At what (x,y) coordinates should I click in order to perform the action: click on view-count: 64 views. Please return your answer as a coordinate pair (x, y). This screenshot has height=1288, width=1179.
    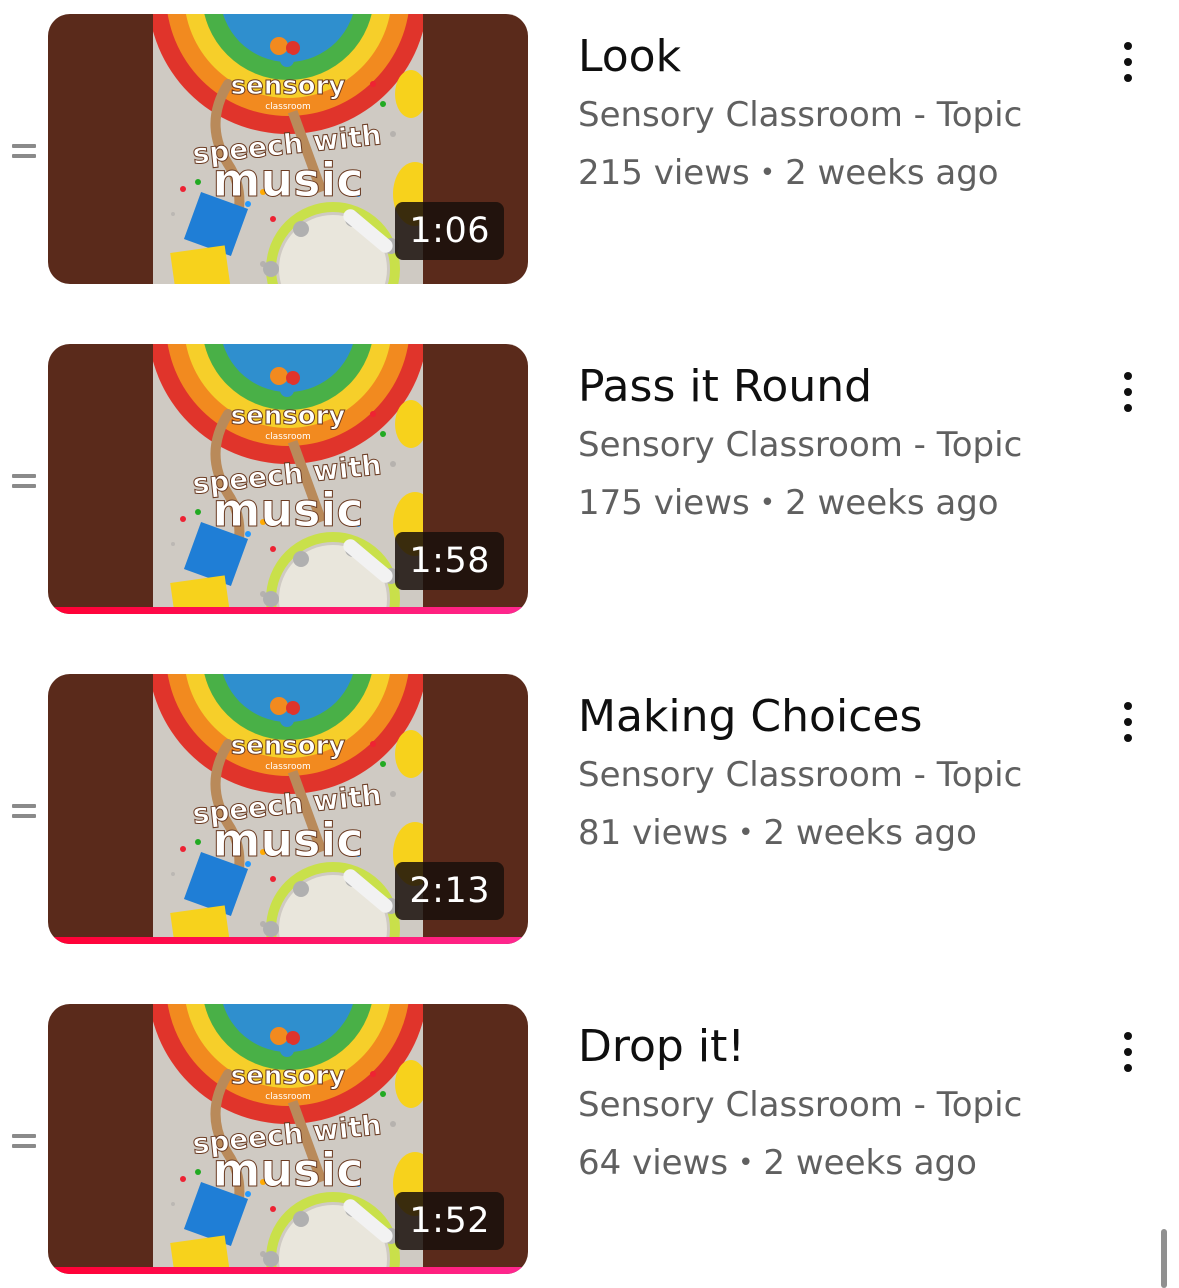
    Looking at the image, I should click on (653, 1163).